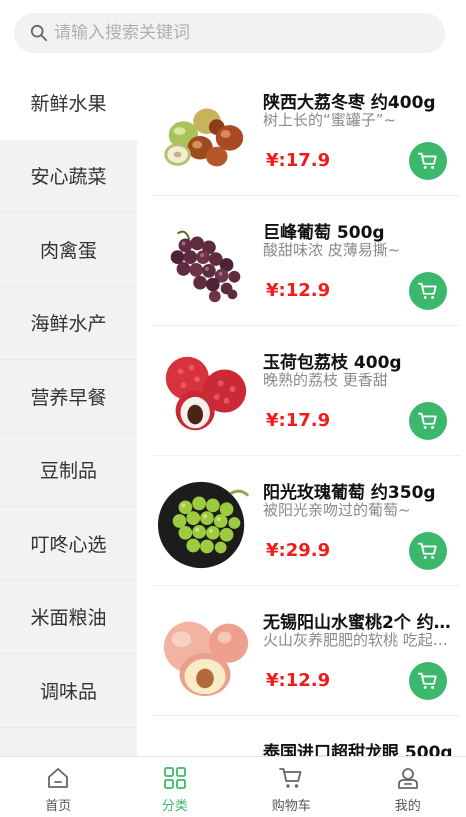 This screenshot has height=817, width=466. I want to click on tab-label: 分类, so click(174, 806).